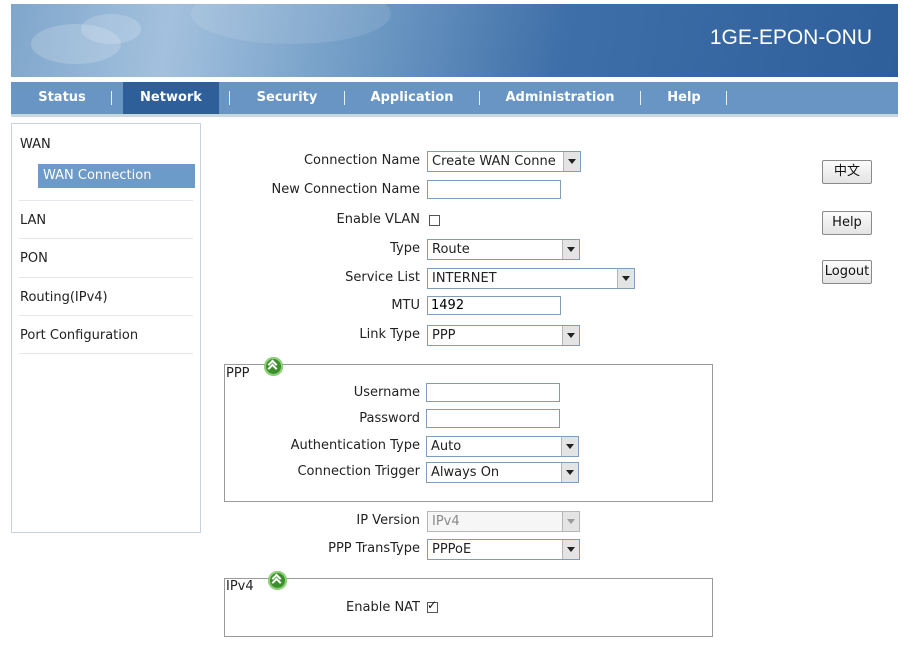  I want to click on ipv4-group-title: IPv4, so click(241, 586).